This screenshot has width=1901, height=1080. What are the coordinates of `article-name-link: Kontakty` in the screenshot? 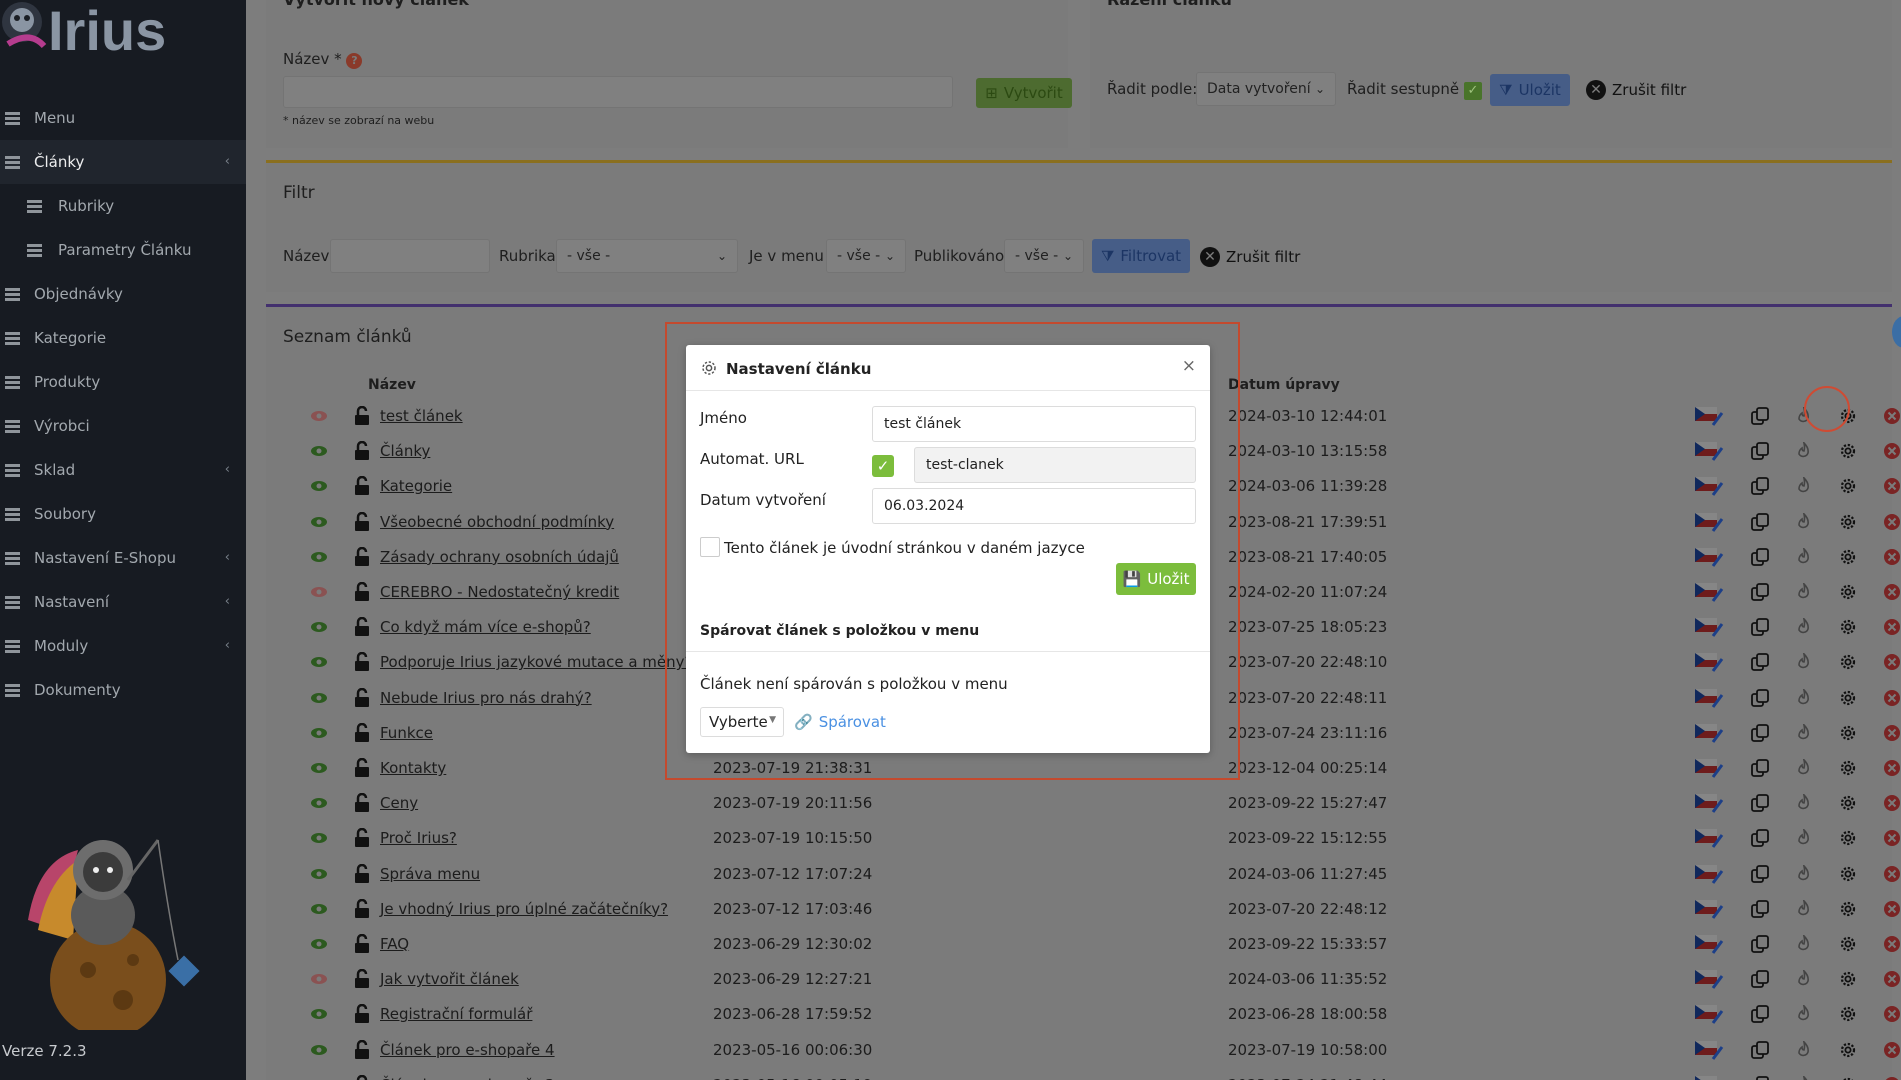 It's located at (413, 768).